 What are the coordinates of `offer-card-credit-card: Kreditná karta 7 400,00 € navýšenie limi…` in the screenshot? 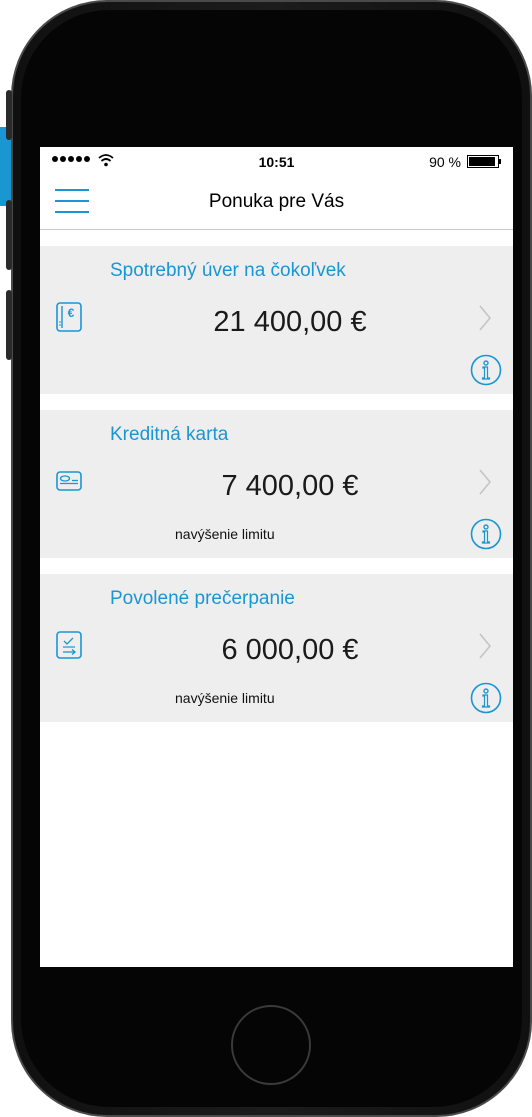 It's located at (276, 484).